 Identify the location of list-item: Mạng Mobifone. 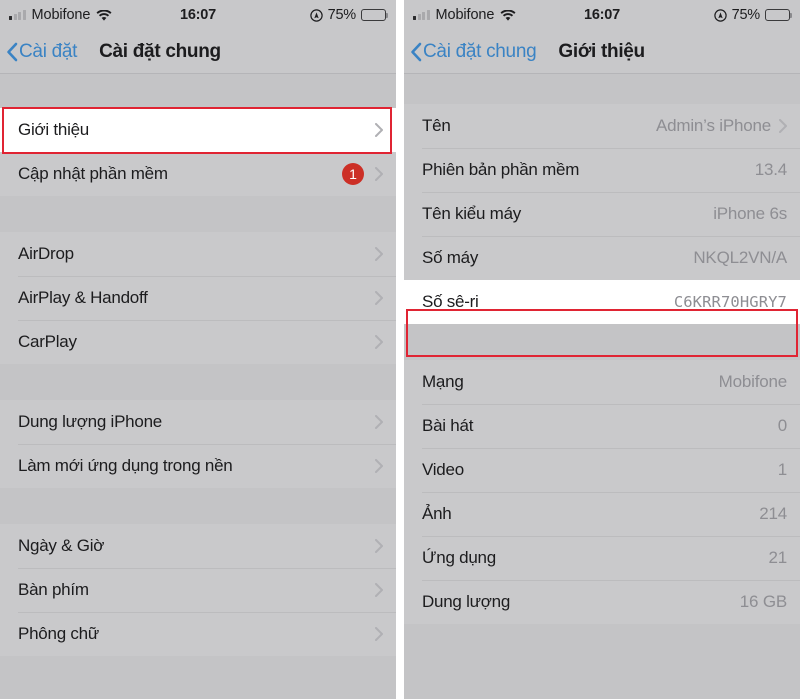
(602, 382).